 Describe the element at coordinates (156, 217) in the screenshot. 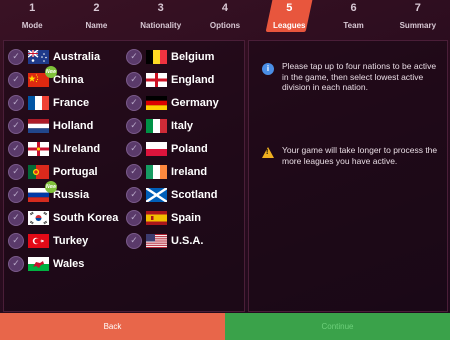

I see `spain-flag-icon` at that location.